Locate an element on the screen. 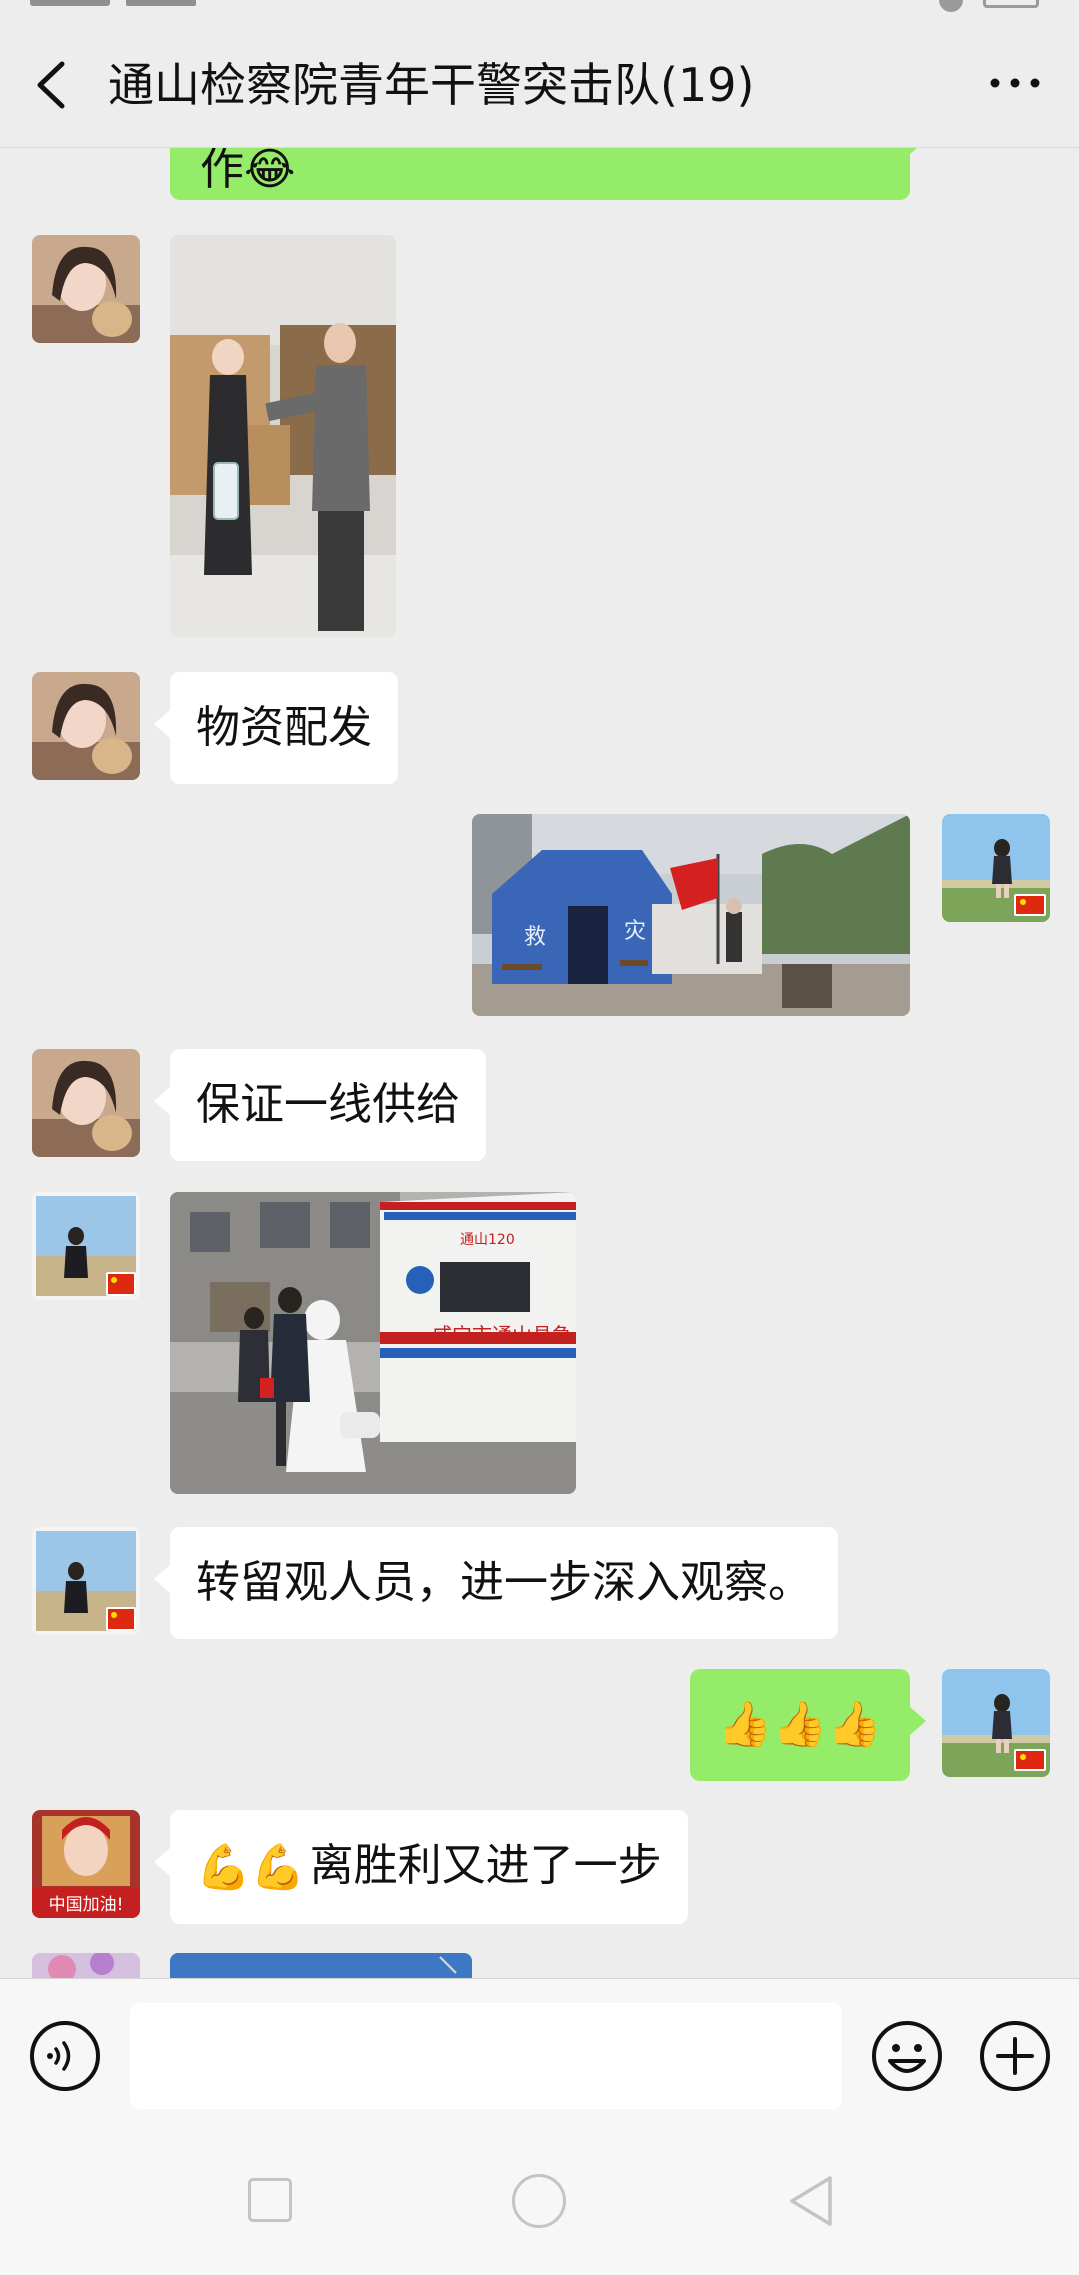 This screenshot has height=2275, width=1079. plus-icon is located at coordinates (1015, 2056).